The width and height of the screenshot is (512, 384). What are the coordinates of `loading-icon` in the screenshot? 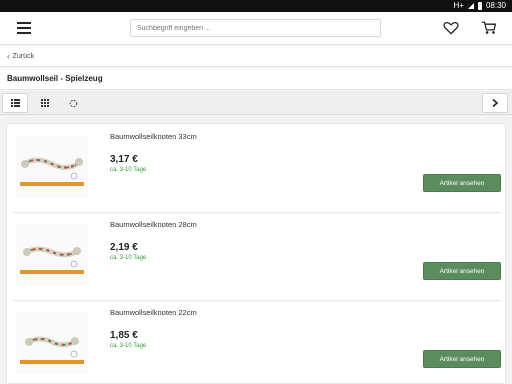 It's located at (73, 103).